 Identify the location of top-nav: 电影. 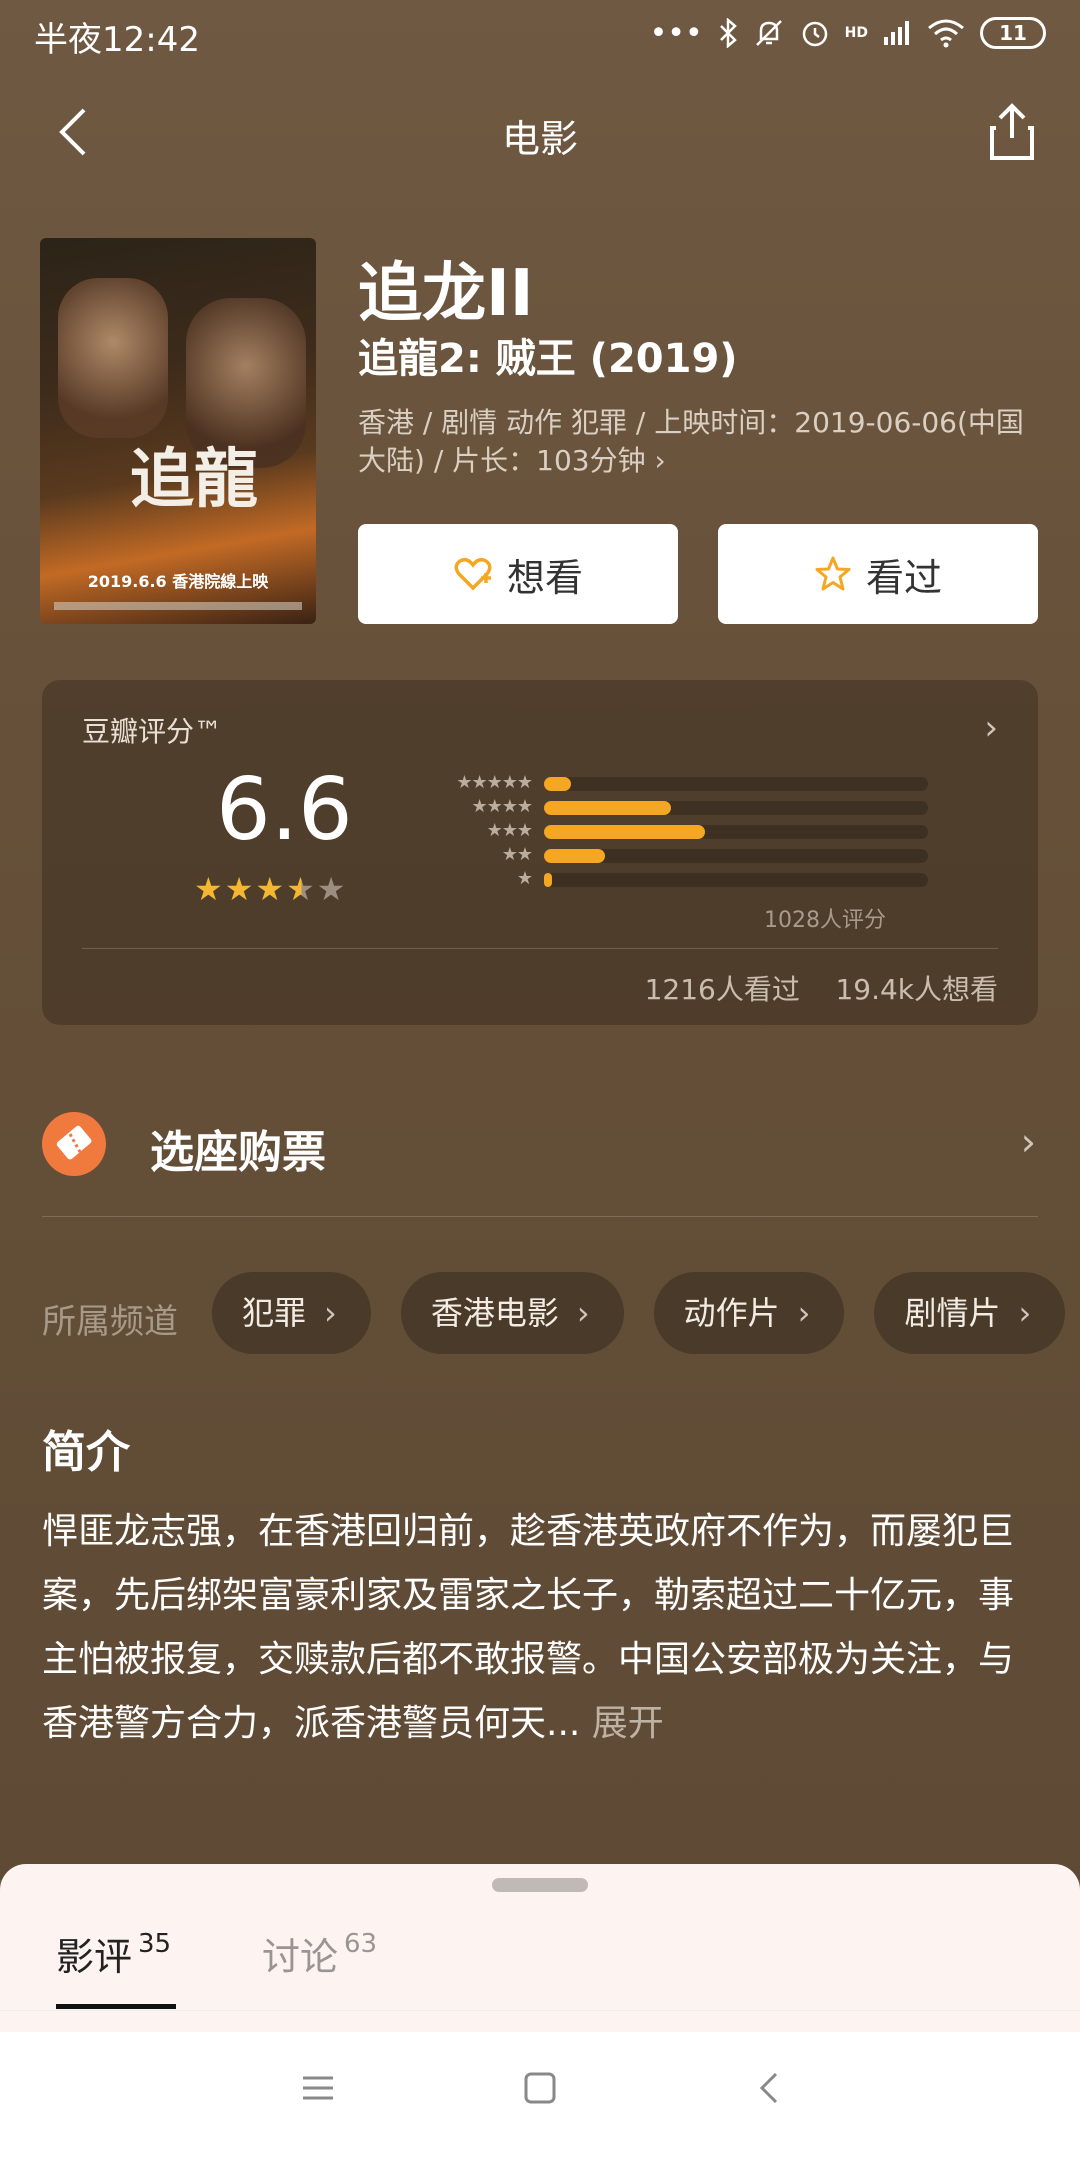
(540, 135).